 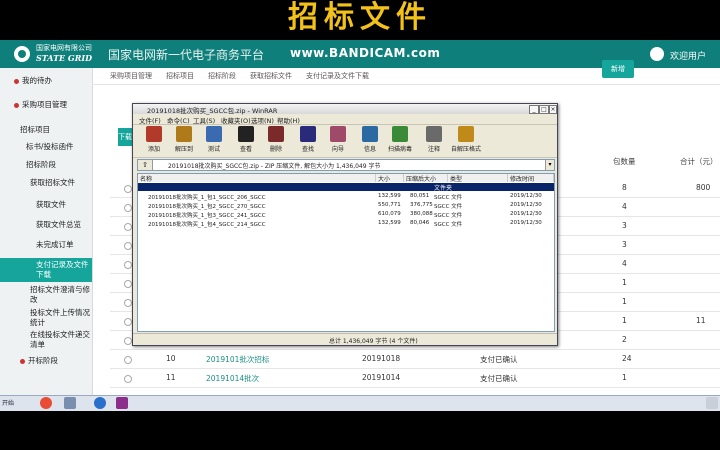 What do you see at coordinates (100, 403) in the screenshot?
I see `browser-icon` at bounding box center [100, 403].